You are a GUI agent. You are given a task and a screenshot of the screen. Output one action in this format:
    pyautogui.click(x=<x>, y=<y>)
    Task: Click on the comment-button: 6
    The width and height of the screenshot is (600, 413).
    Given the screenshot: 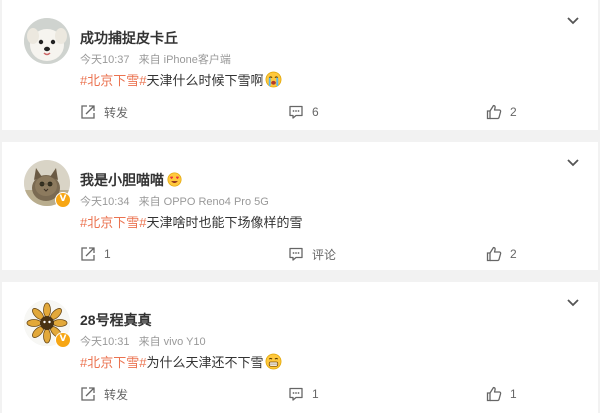 What is the action you would take?
    pyautogui.click(x=303, y=112)
    